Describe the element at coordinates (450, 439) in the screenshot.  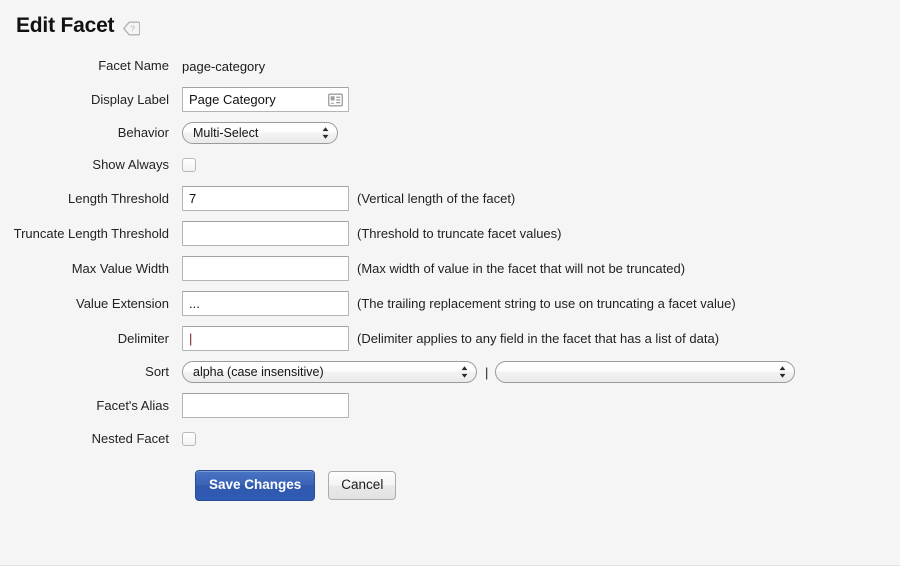
I see `form-row-nested-facet: Nested Facet` at that location.